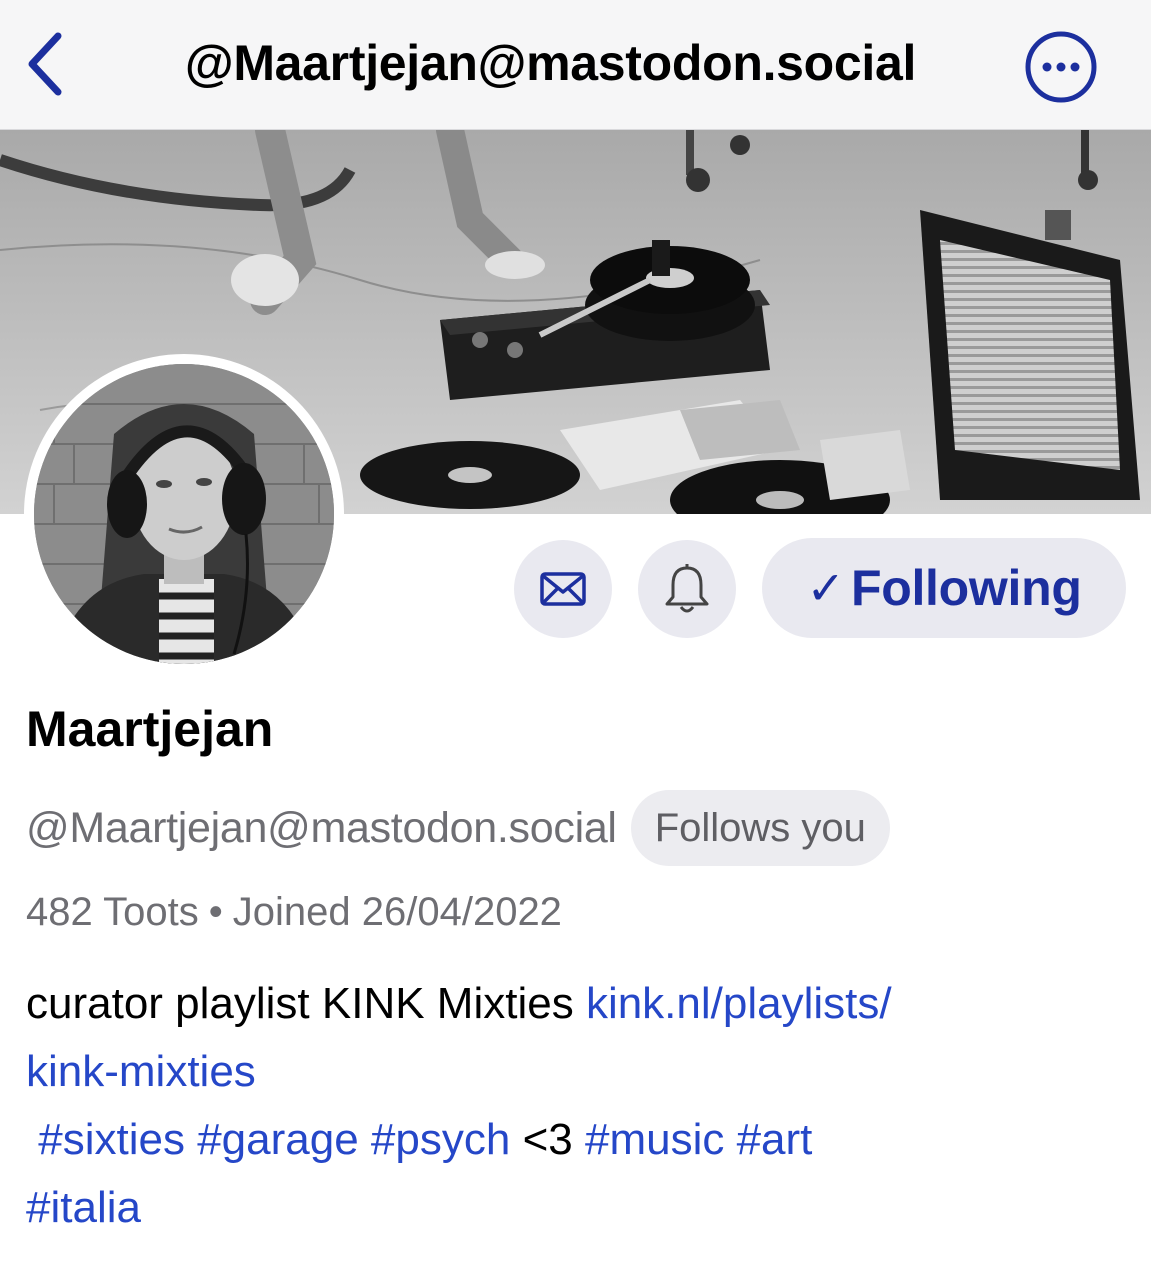  Describe the element at coordinates (277, 1139) in the screenshot. I see `hashtag-link: #garage` at that location.